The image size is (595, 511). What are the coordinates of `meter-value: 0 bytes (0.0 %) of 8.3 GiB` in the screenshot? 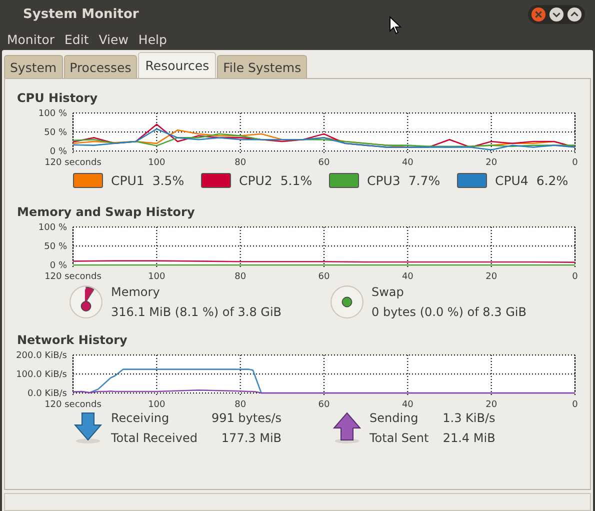 It's located at (449, 311).